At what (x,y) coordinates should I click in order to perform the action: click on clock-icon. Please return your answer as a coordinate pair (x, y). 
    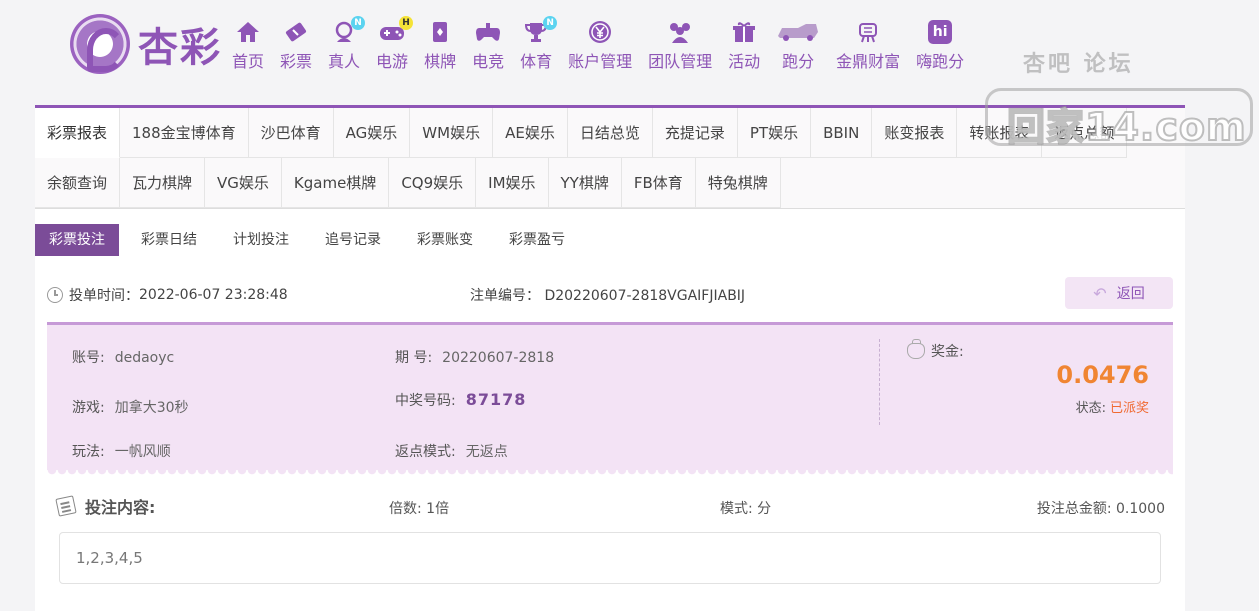
    Looking at the image, I should click on (55, 295).